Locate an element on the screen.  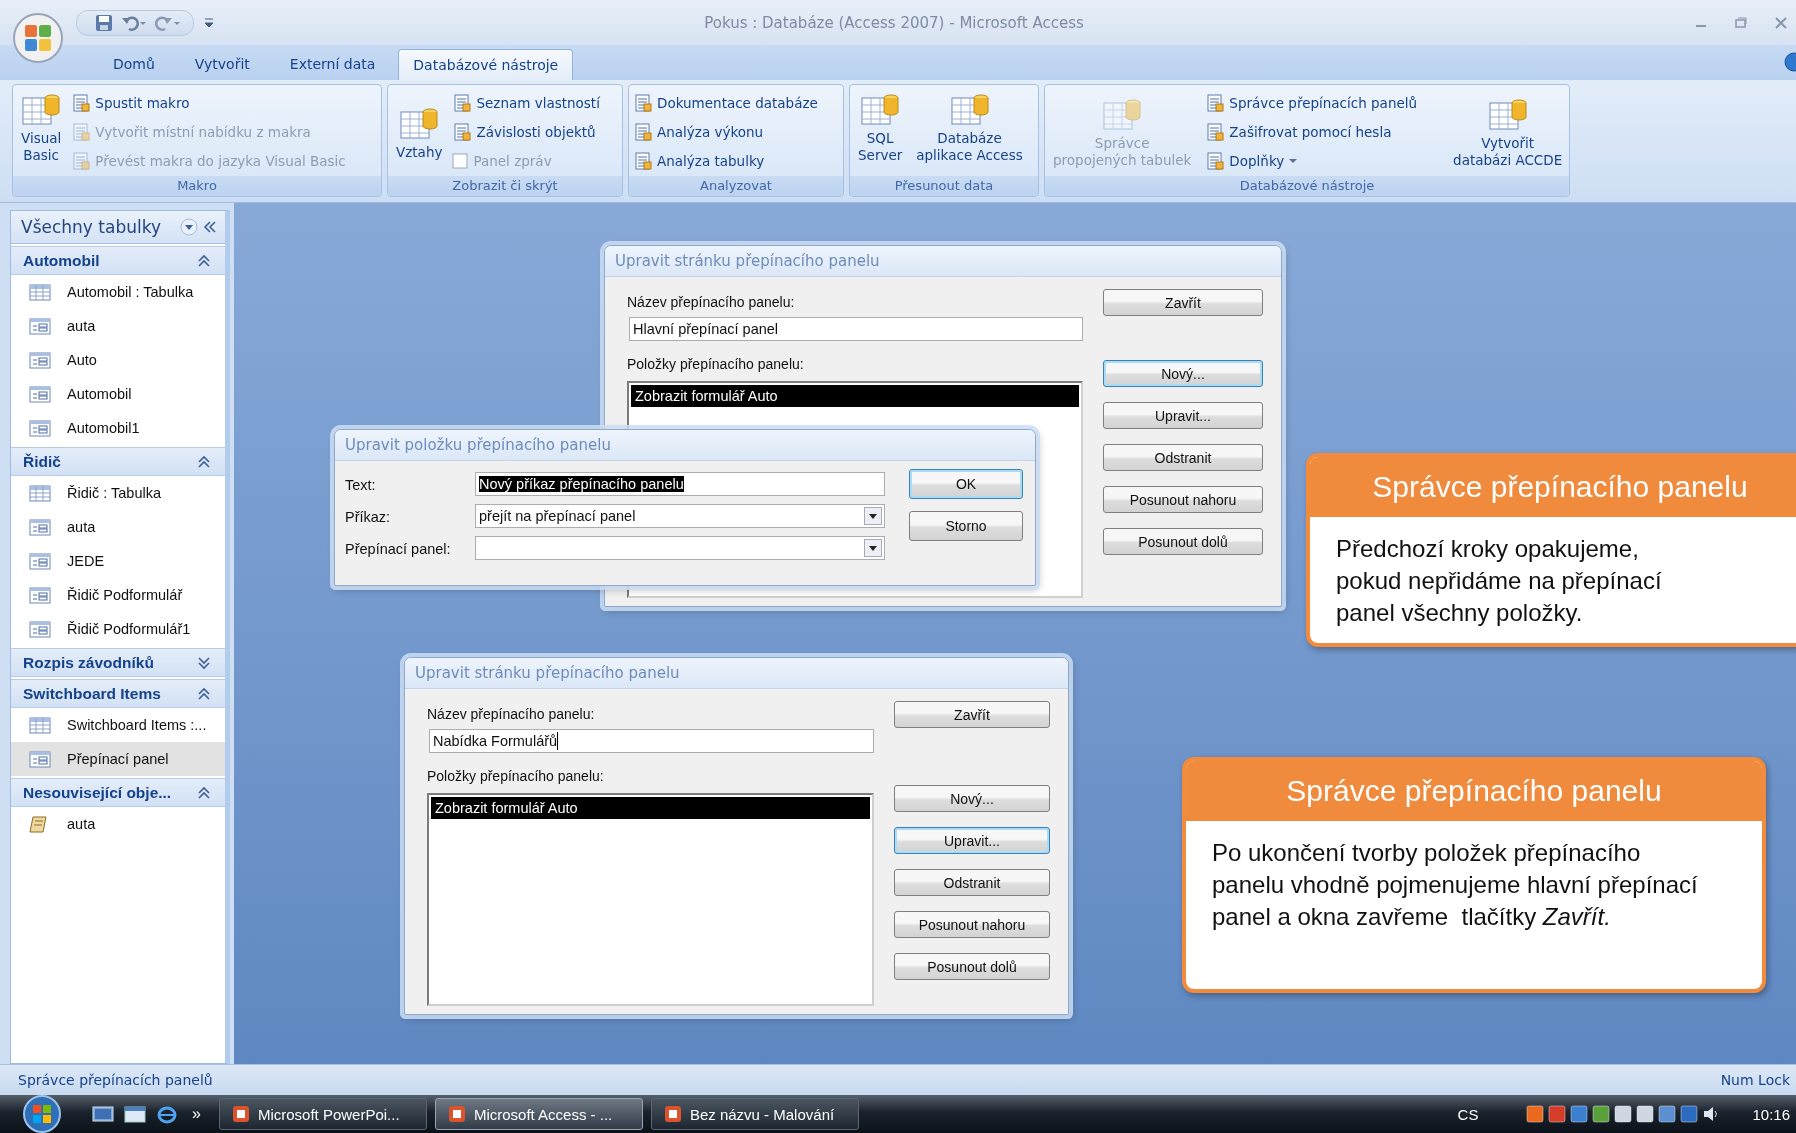
input-field: Nabídka Formulářů is located at coordinates (651, 741).